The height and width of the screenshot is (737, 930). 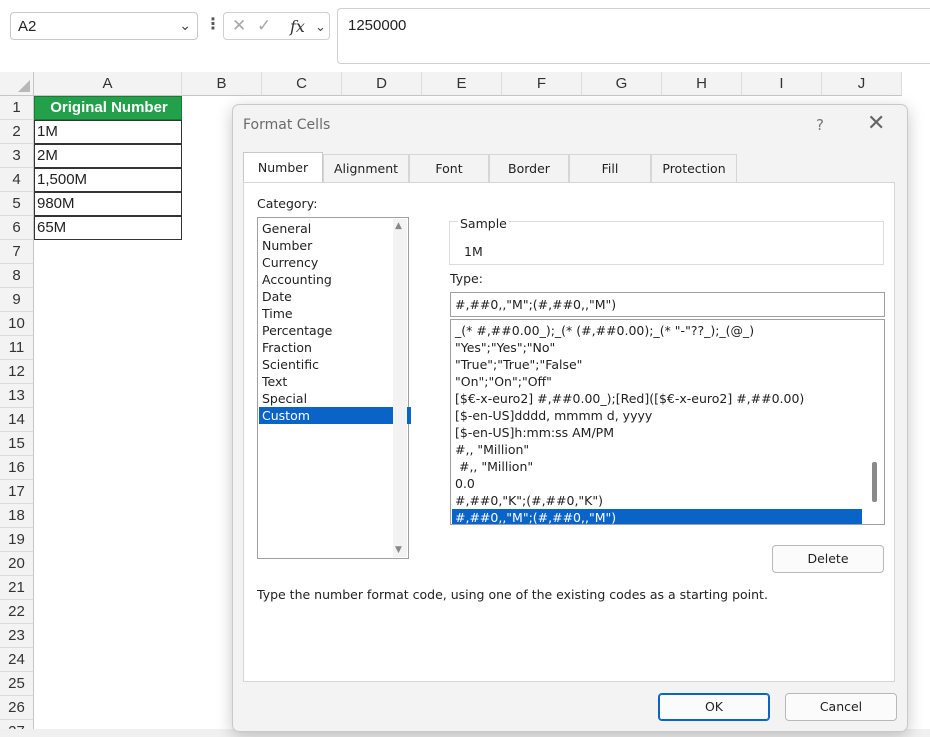 I want to click on cancel-entry-icon: ✕, so click(x=239, y=26).